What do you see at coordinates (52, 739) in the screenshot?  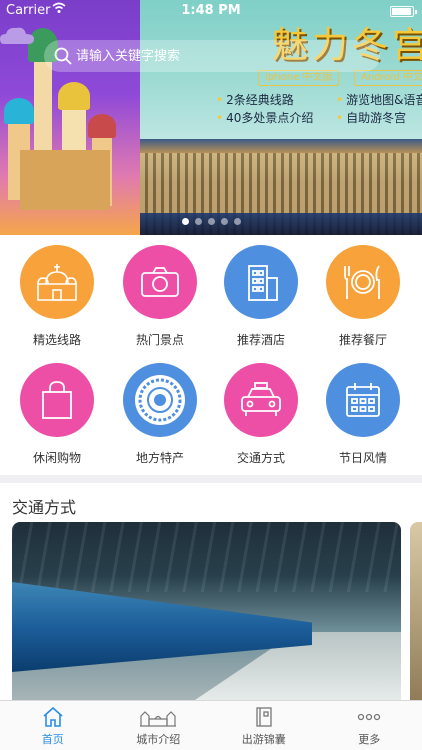 I see `tab-label: 首页` at bounding box center [52, 739].